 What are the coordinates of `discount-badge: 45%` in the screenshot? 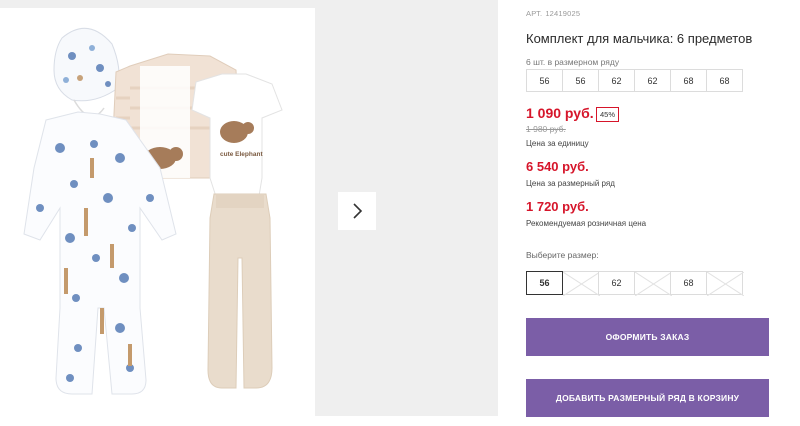 It's located at (608, 114).